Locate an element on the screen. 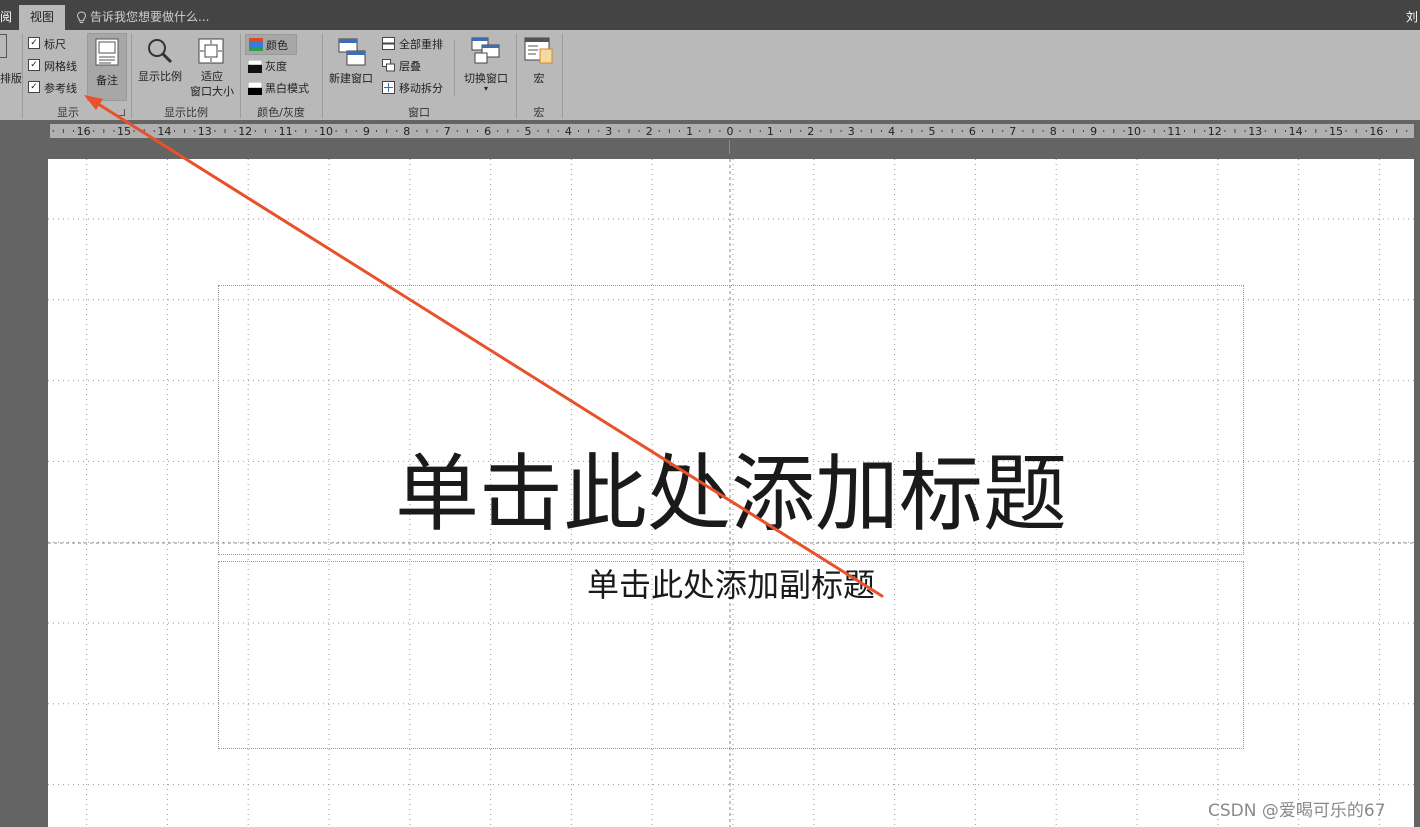 The image size is (1420, 827). macros-icon is located at coordinates (538, 50).